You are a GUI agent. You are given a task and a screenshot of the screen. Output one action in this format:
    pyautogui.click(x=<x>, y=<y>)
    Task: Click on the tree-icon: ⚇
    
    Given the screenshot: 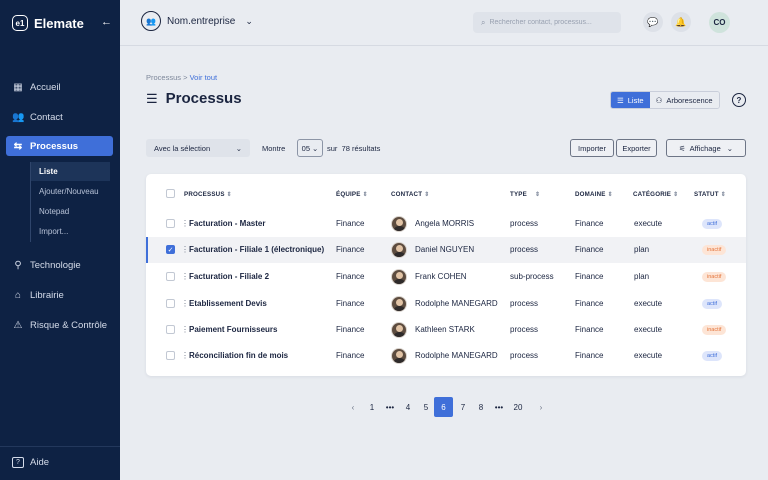 What is the action you would take?
    pyautogui.click(x=659, y=100)
    